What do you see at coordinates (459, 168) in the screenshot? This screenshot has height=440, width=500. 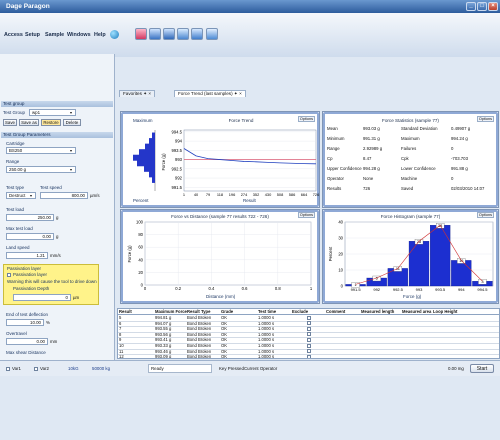 I see `stat-value: 991.88 g` at bounding box center [459, 168].